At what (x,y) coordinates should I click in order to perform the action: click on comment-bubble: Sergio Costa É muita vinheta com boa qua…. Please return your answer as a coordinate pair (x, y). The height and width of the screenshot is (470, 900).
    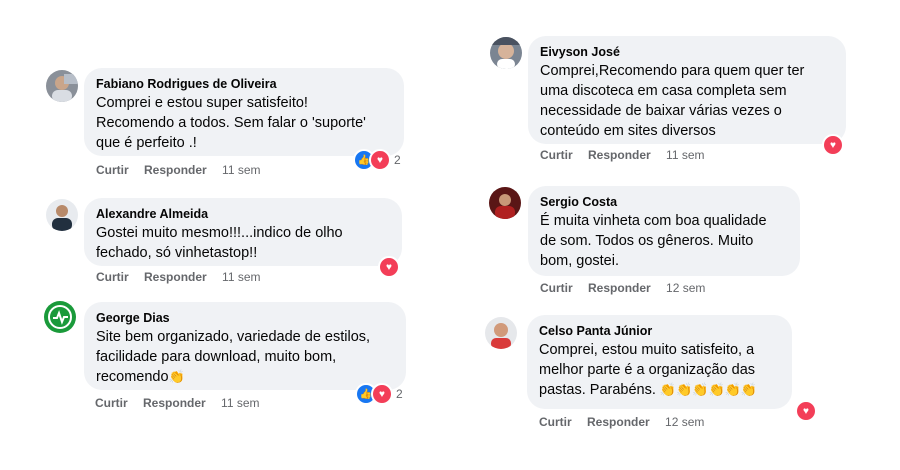
    Looking at the image, I should click on (664, 231).